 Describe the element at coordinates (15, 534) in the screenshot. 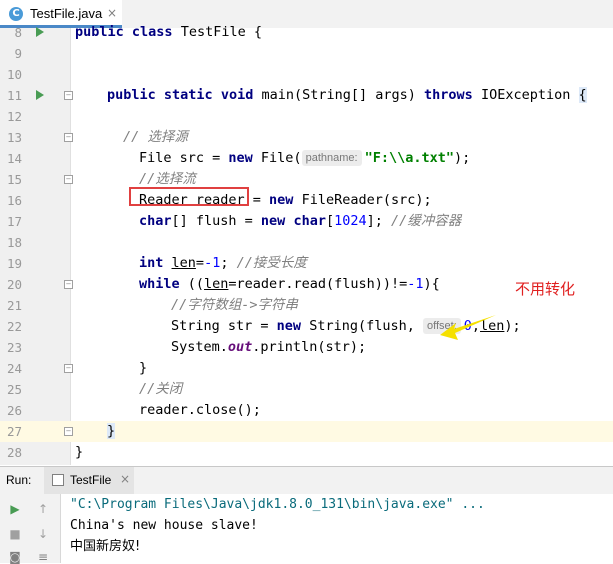

I see `stop-icon: ■` at that location.